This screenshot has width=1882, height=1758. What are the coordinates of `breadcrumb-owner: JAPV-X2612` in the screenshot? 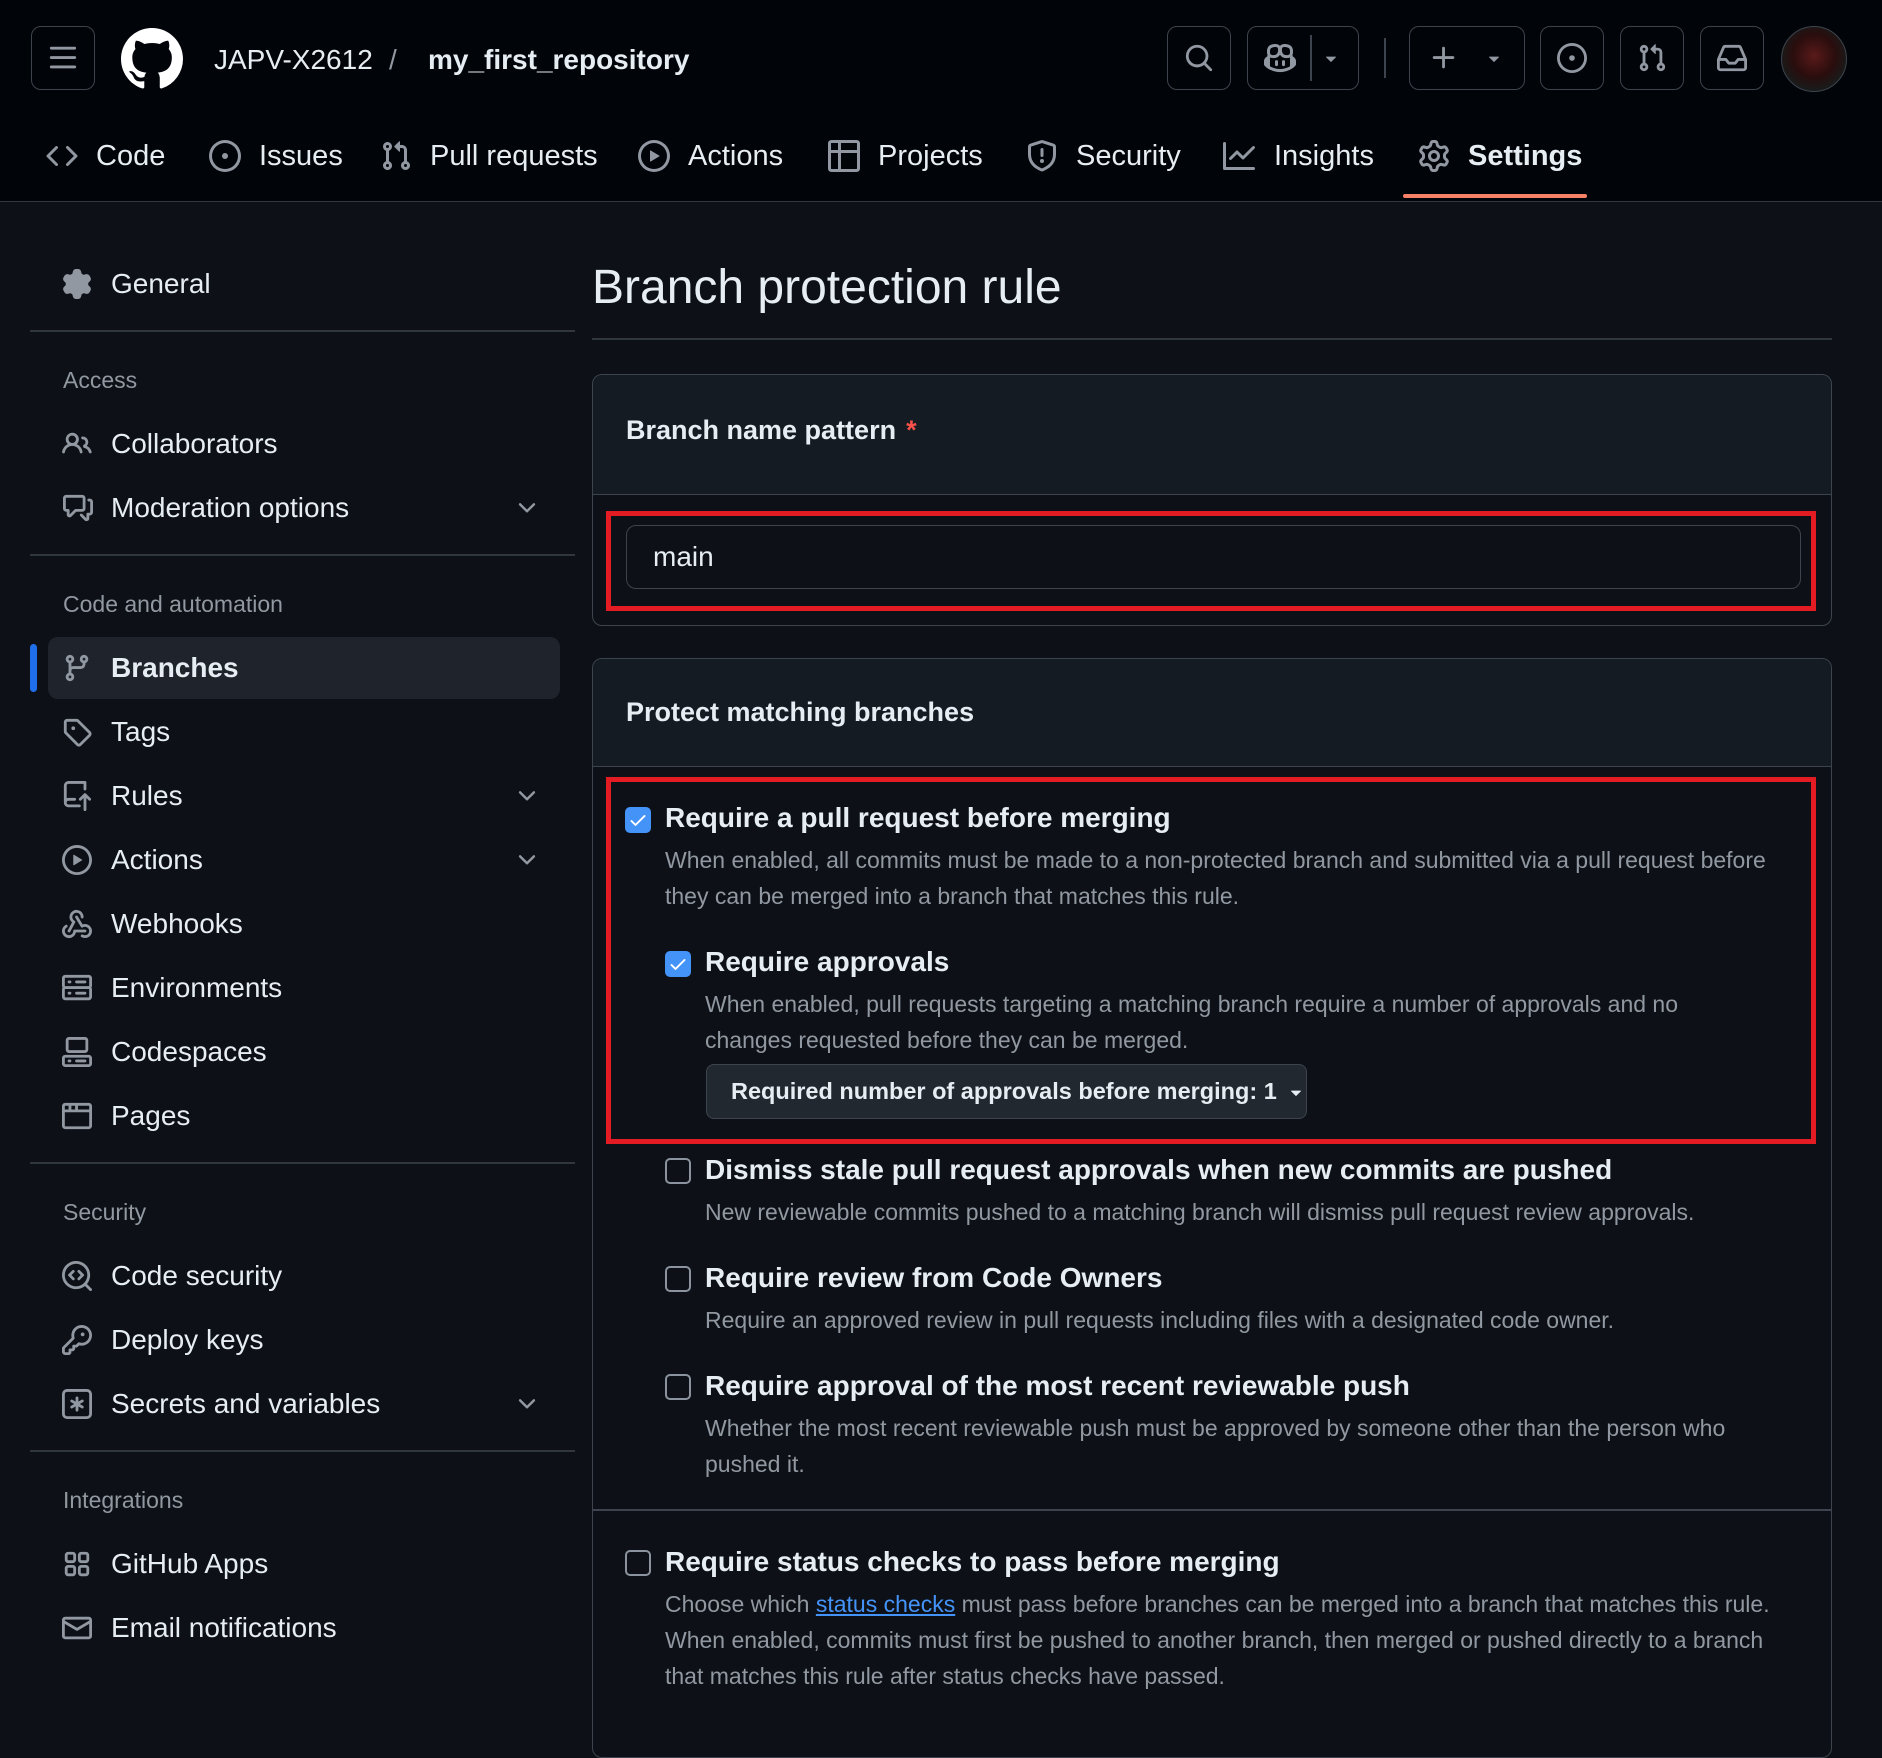 It's located at (293, 60).